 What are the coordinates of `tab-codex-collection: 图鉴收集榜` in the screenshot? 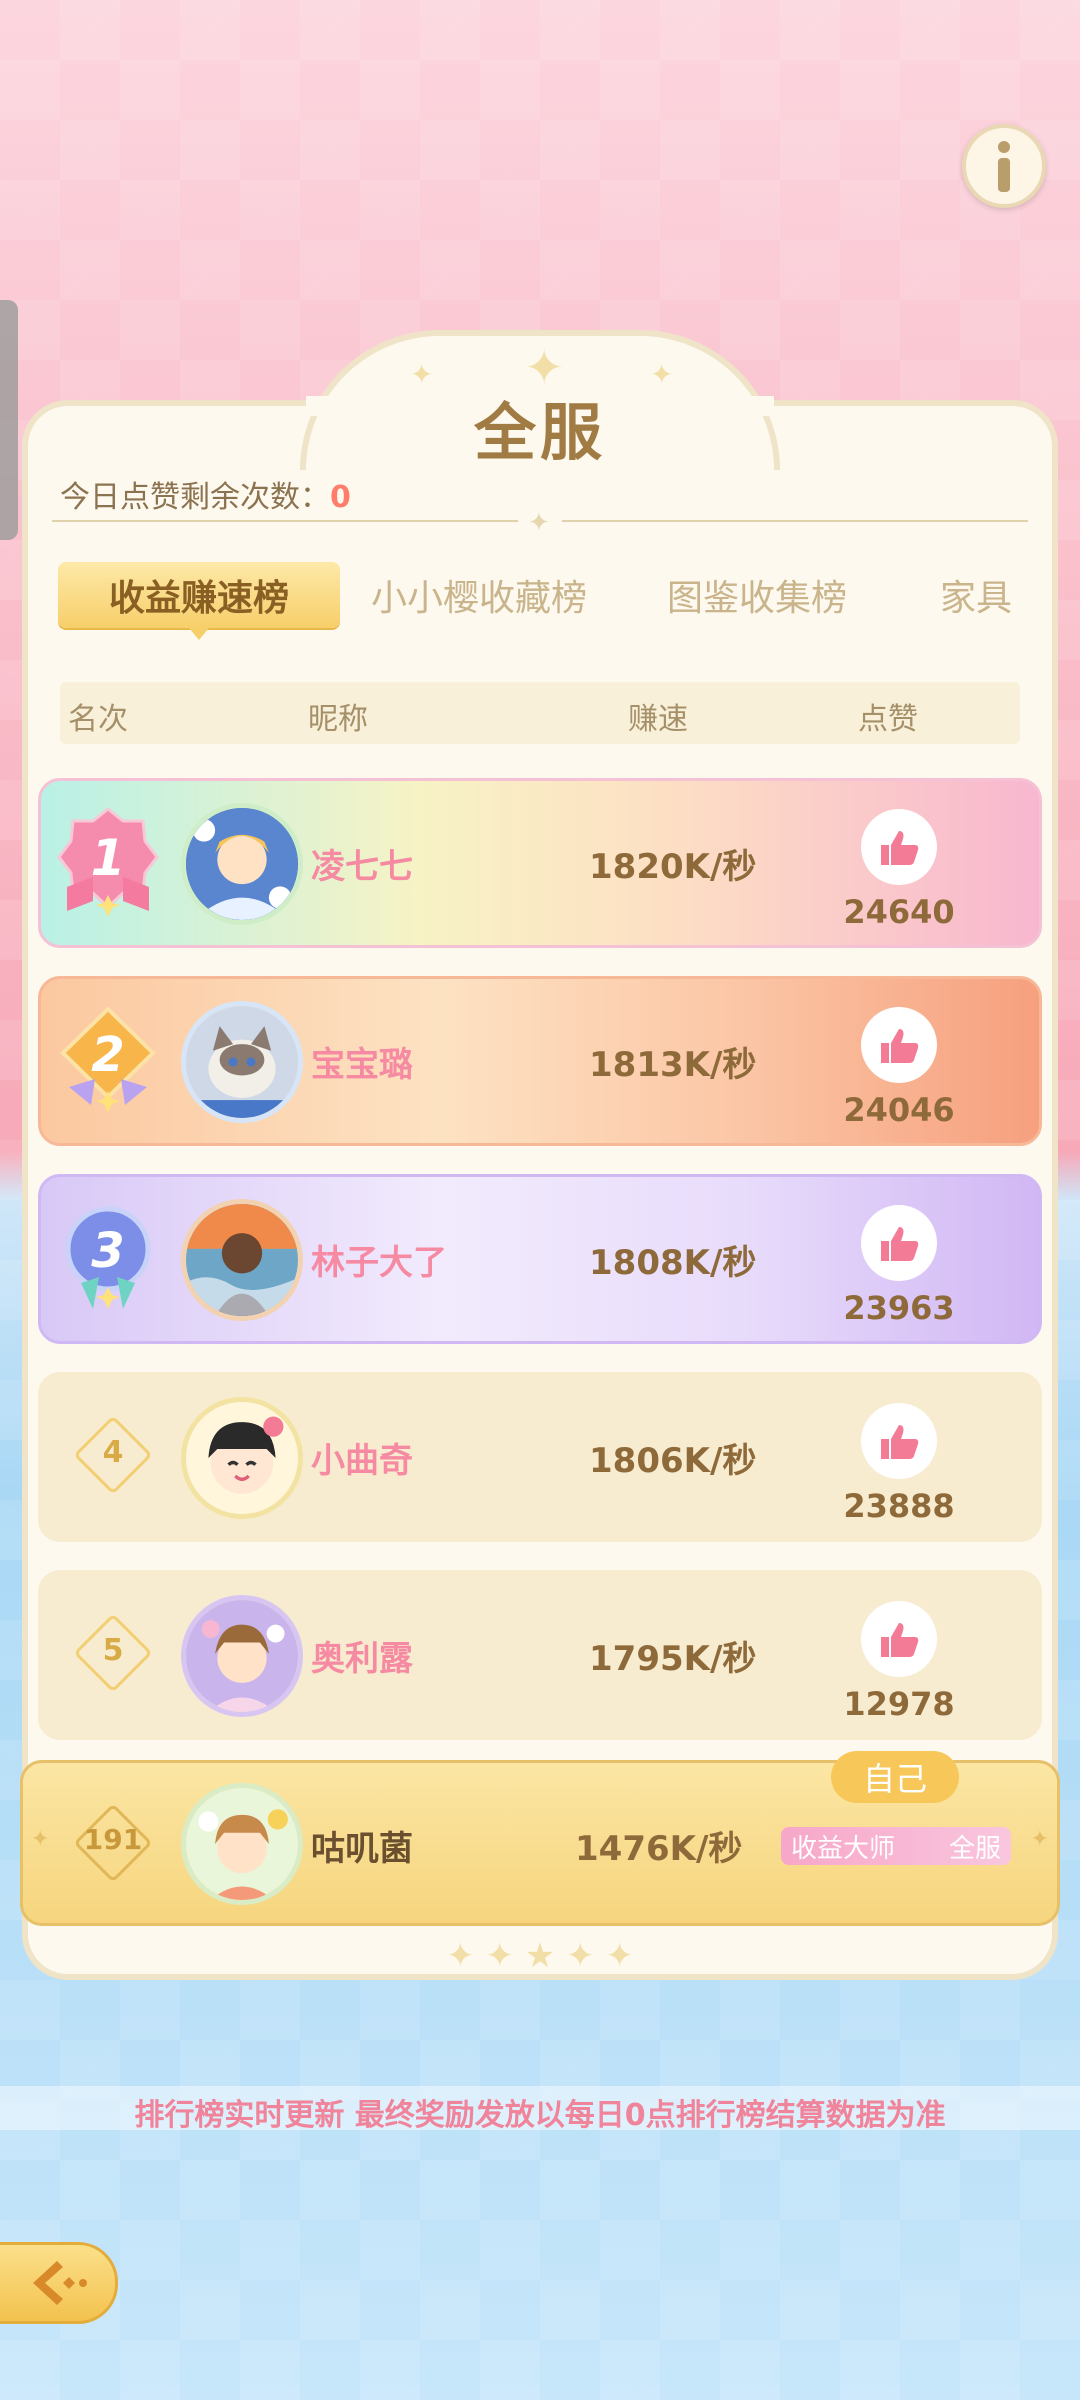 It's located at (757, 595).